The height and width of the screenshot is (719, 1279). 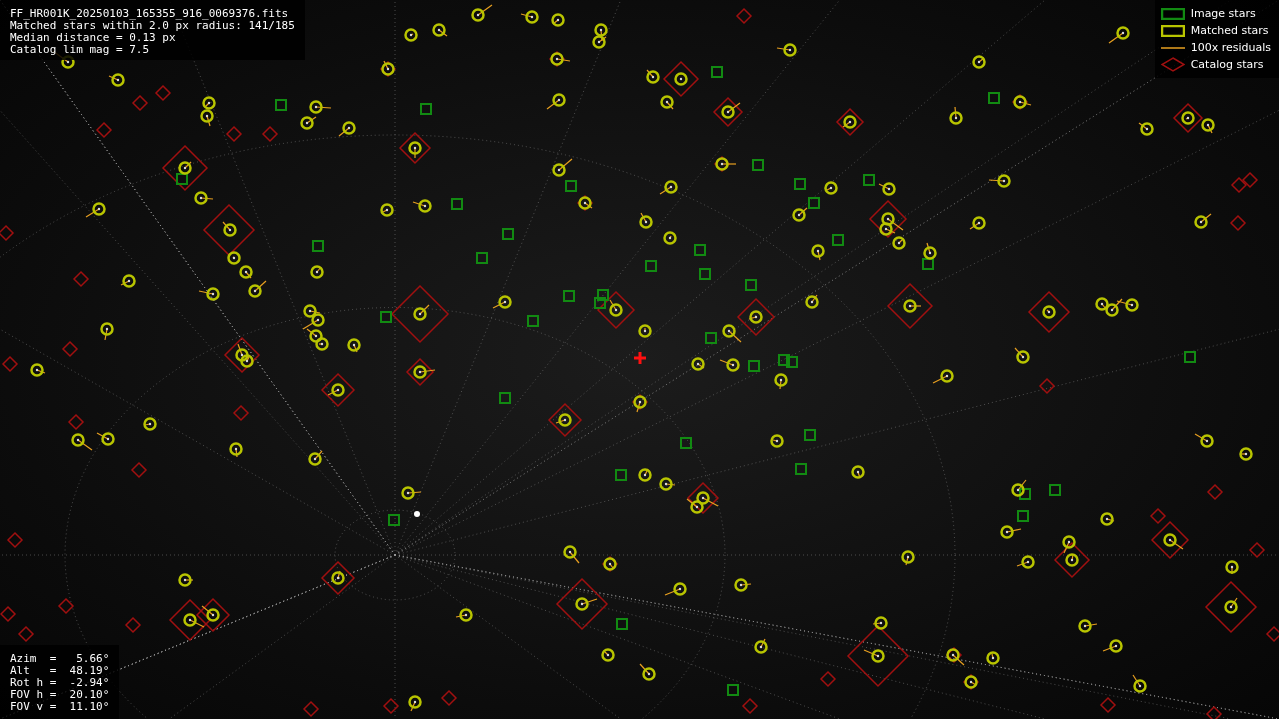 What do you see at coordinates (1227, 64) in the screenshot?
I see `legend-label: Catalog stars` at bounding box center [1227, 64].